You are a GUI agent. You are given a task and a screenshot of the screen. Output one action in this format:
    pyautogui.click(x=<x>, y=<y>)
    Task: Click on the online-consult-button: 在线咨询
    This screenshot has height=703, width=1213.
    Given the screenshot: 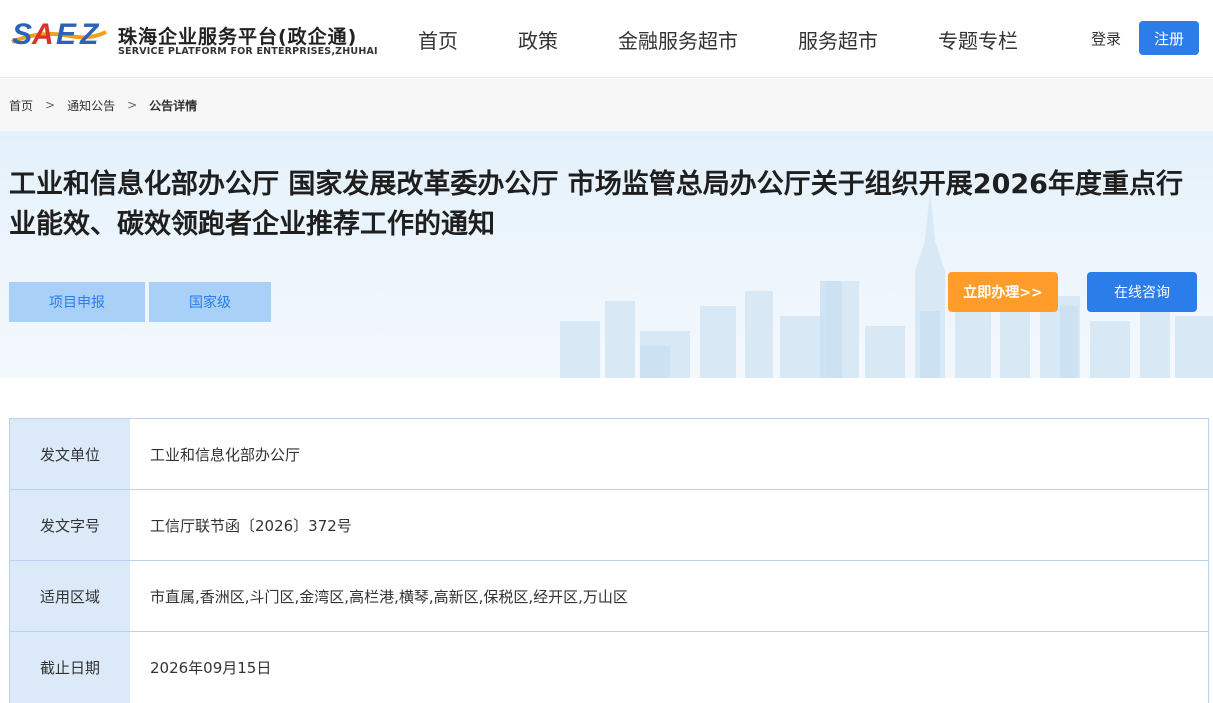 What is the action you would take?
    pyautogui.click(x=1142, y=292)
    